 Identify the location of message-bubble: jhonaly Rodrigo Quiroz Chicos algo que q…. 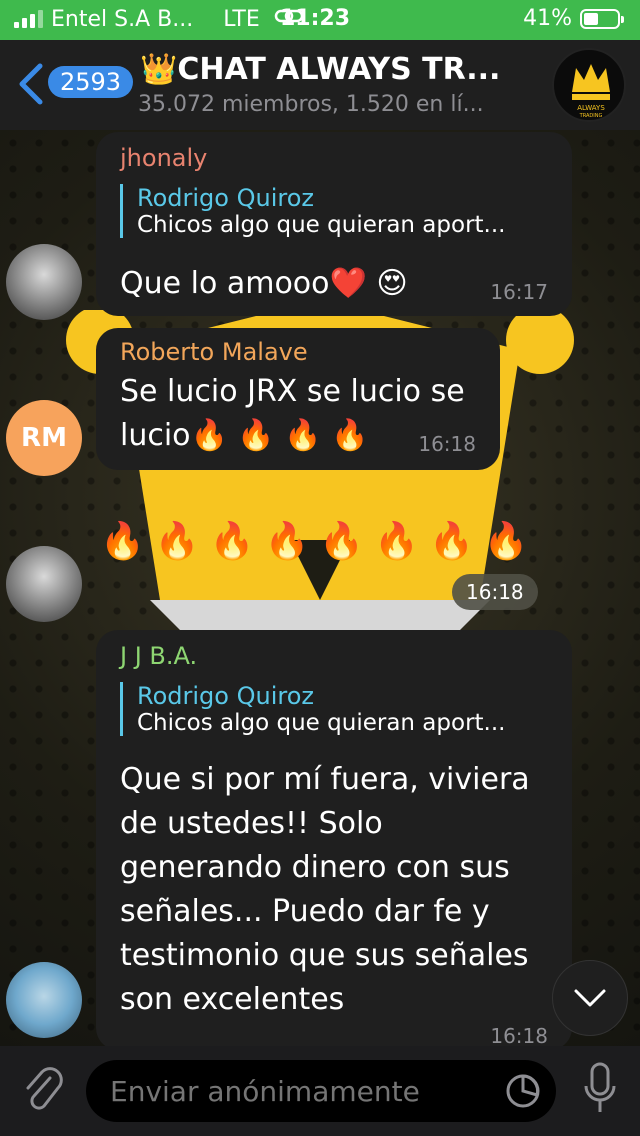
(334, 224).